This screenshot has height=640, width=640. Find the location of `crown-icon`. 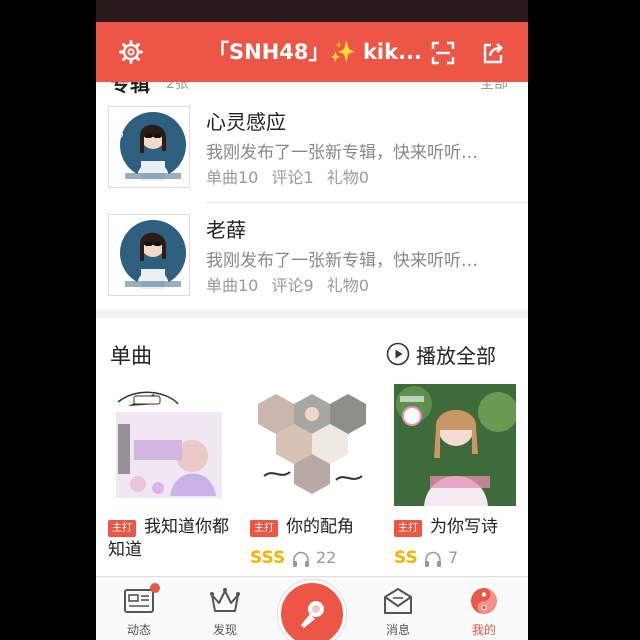

crown-icon is located at coordinates (225, 600).